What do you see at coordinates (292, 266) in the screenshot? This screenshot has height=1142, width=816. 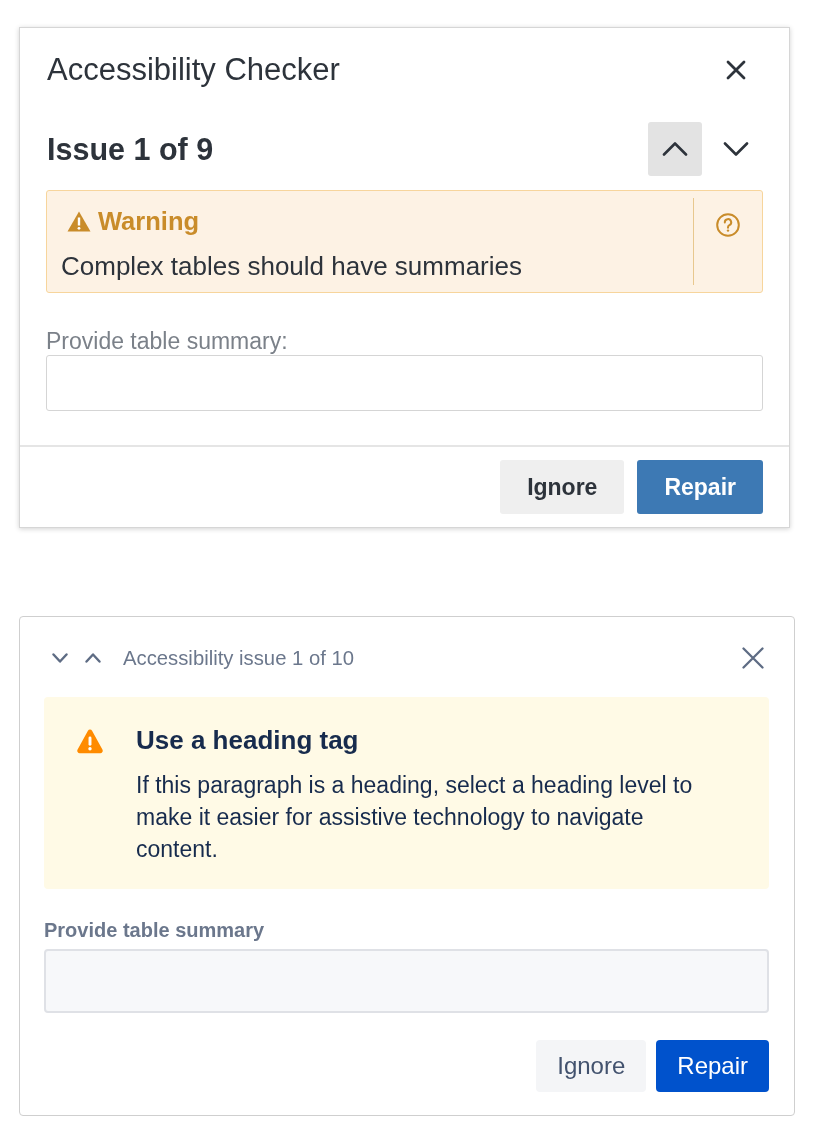 I see `issue-message: Complex tables should have summaries` at bounding box center [292, 266].